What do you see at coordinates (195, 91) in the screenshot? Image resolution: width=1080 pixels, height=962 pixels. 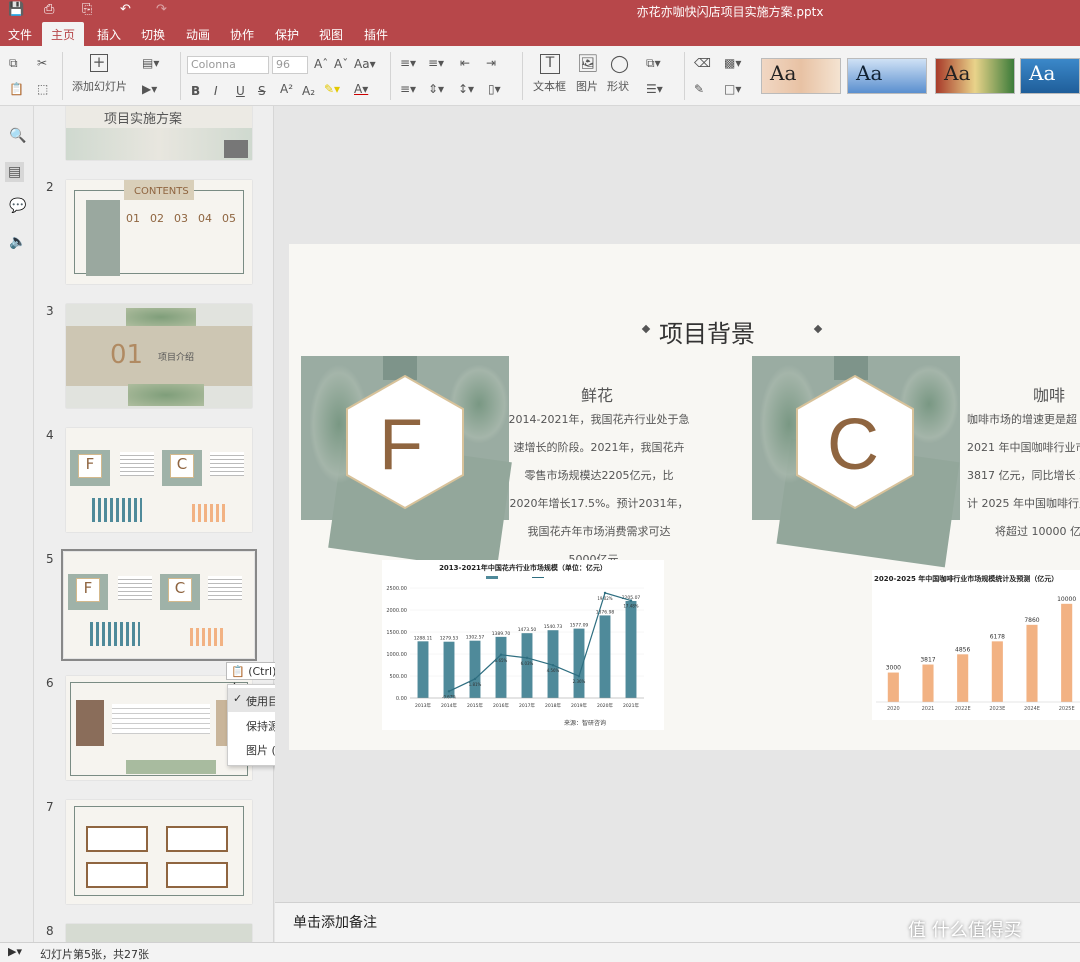 I see `bold-icon: B` at bounding box center [195, 91].